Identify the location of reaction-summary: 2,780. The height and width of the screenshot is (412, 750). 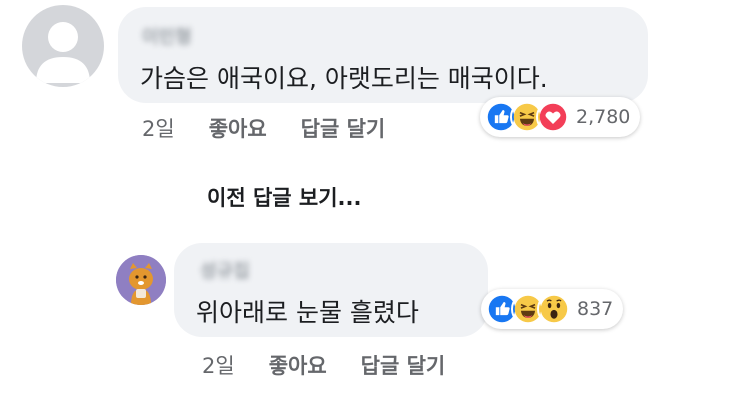
(560, 117).